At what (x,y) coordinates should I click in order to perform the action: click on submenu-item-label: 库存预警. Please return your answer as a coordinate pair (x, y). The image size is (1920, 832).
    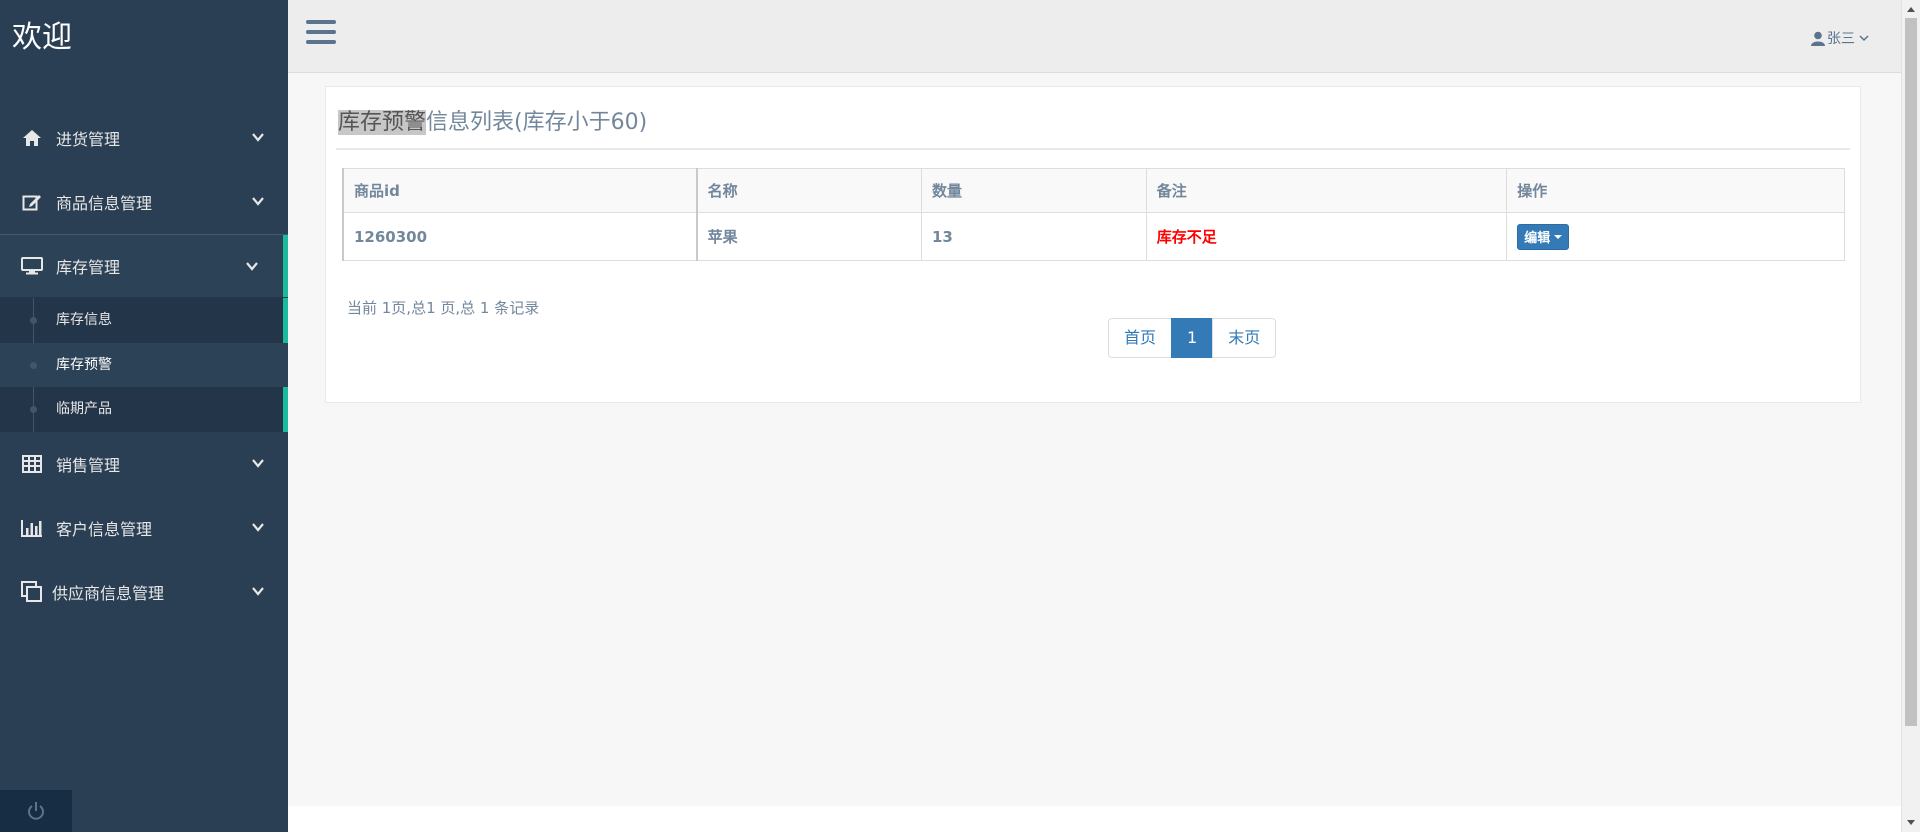
    Looking at the image, I should click on (84, 364).